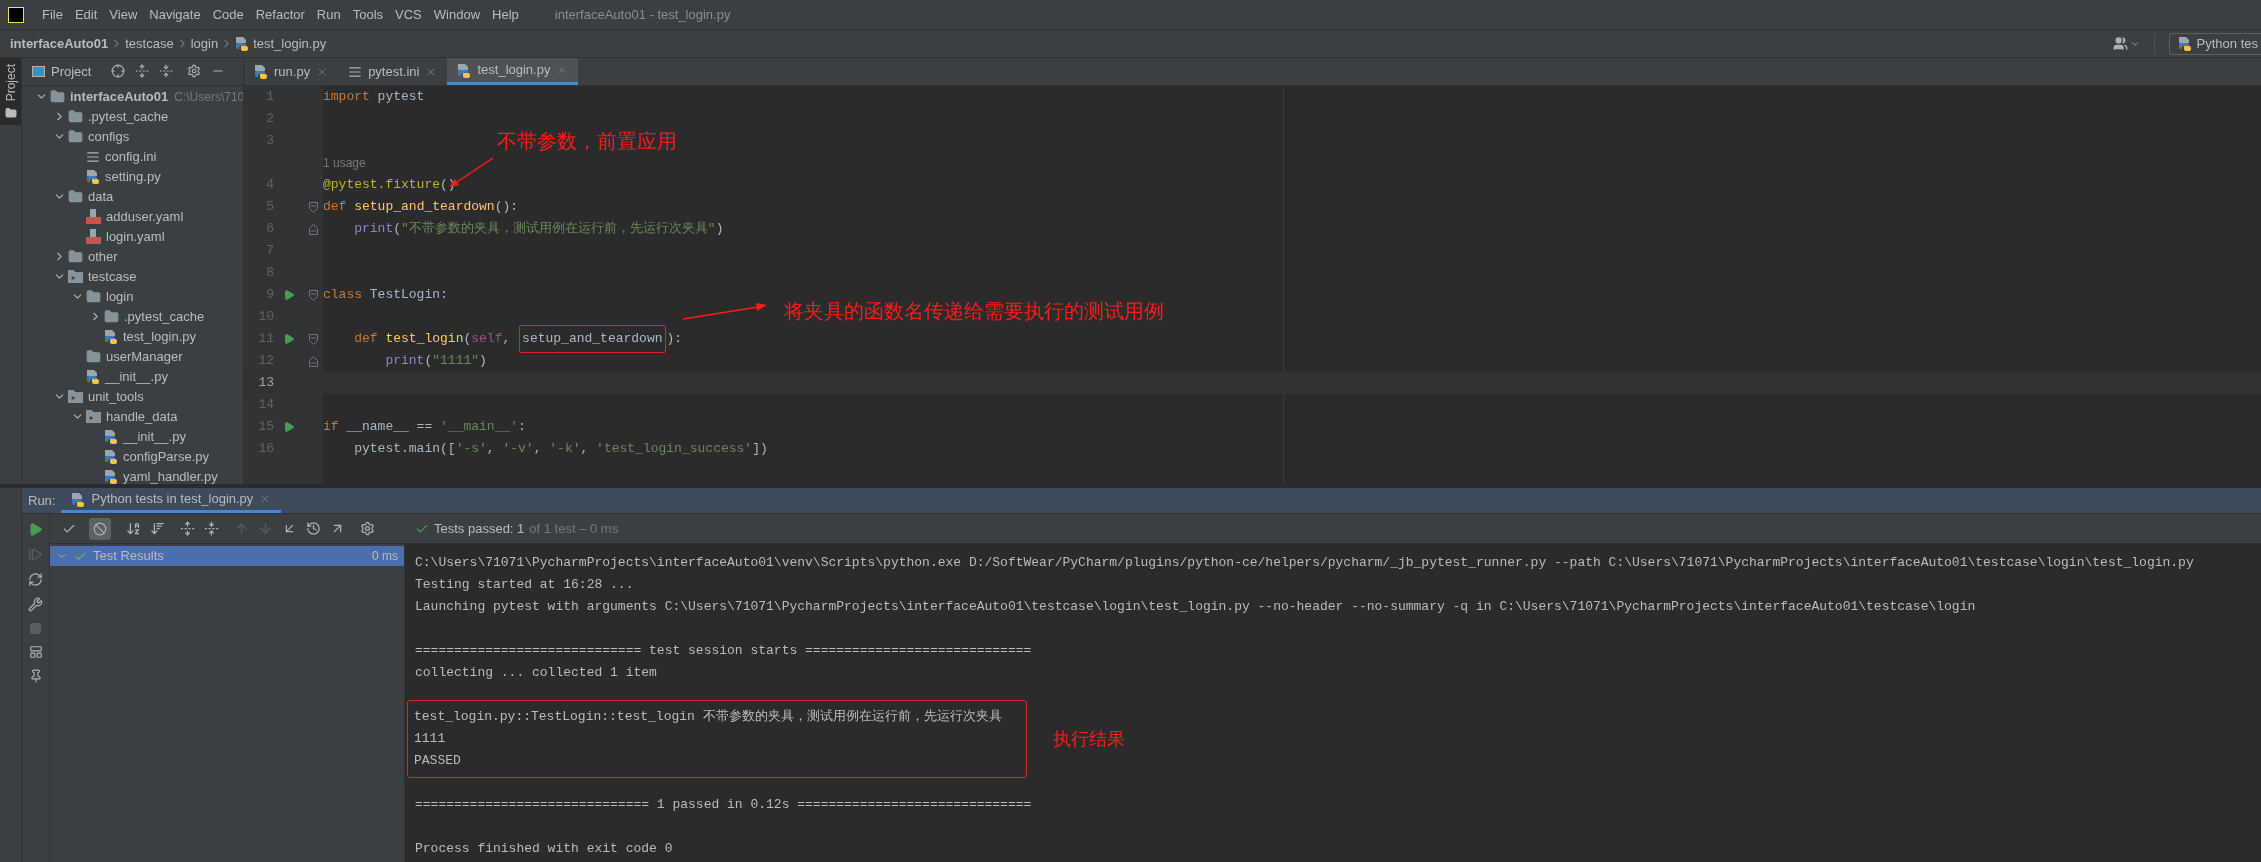  I want to click on sort-by-duration-icon, so click(157, 528).